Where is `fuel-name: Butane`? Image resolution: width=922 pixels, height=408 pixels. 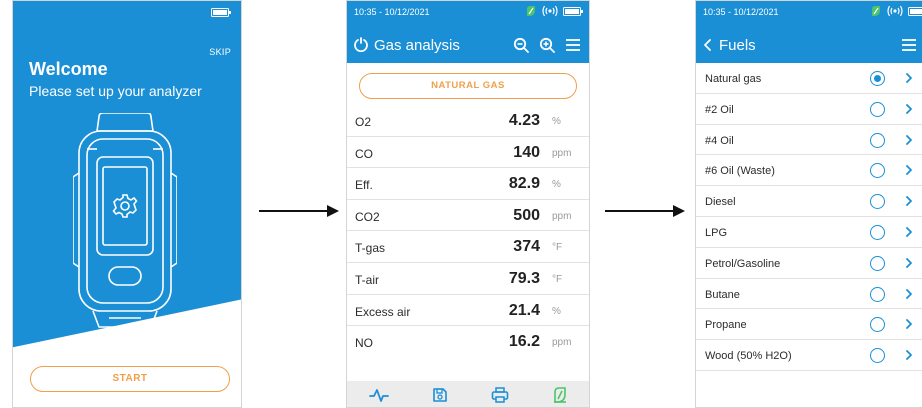 fuel-name: Butane is located at coordinates (722, 294).